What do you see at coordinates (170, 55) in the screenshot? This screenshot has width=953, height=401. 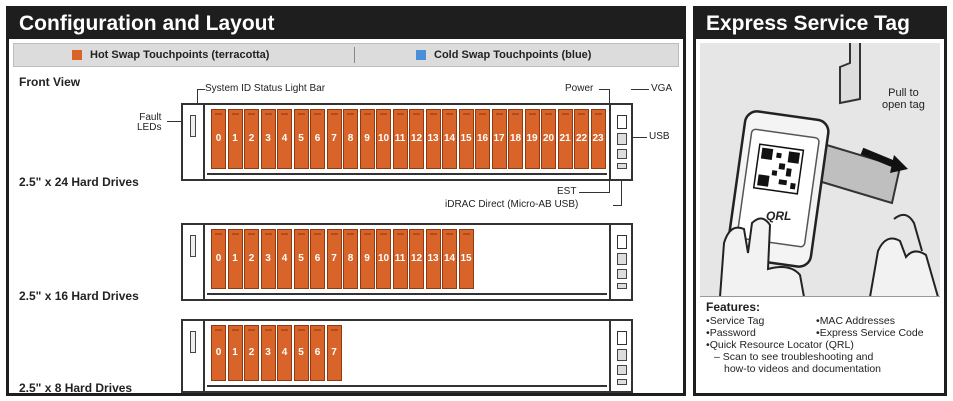 I see `legend-hot-swap: Hot Swap Touchpoints (terracotta)` at bounding box center [170, 55].